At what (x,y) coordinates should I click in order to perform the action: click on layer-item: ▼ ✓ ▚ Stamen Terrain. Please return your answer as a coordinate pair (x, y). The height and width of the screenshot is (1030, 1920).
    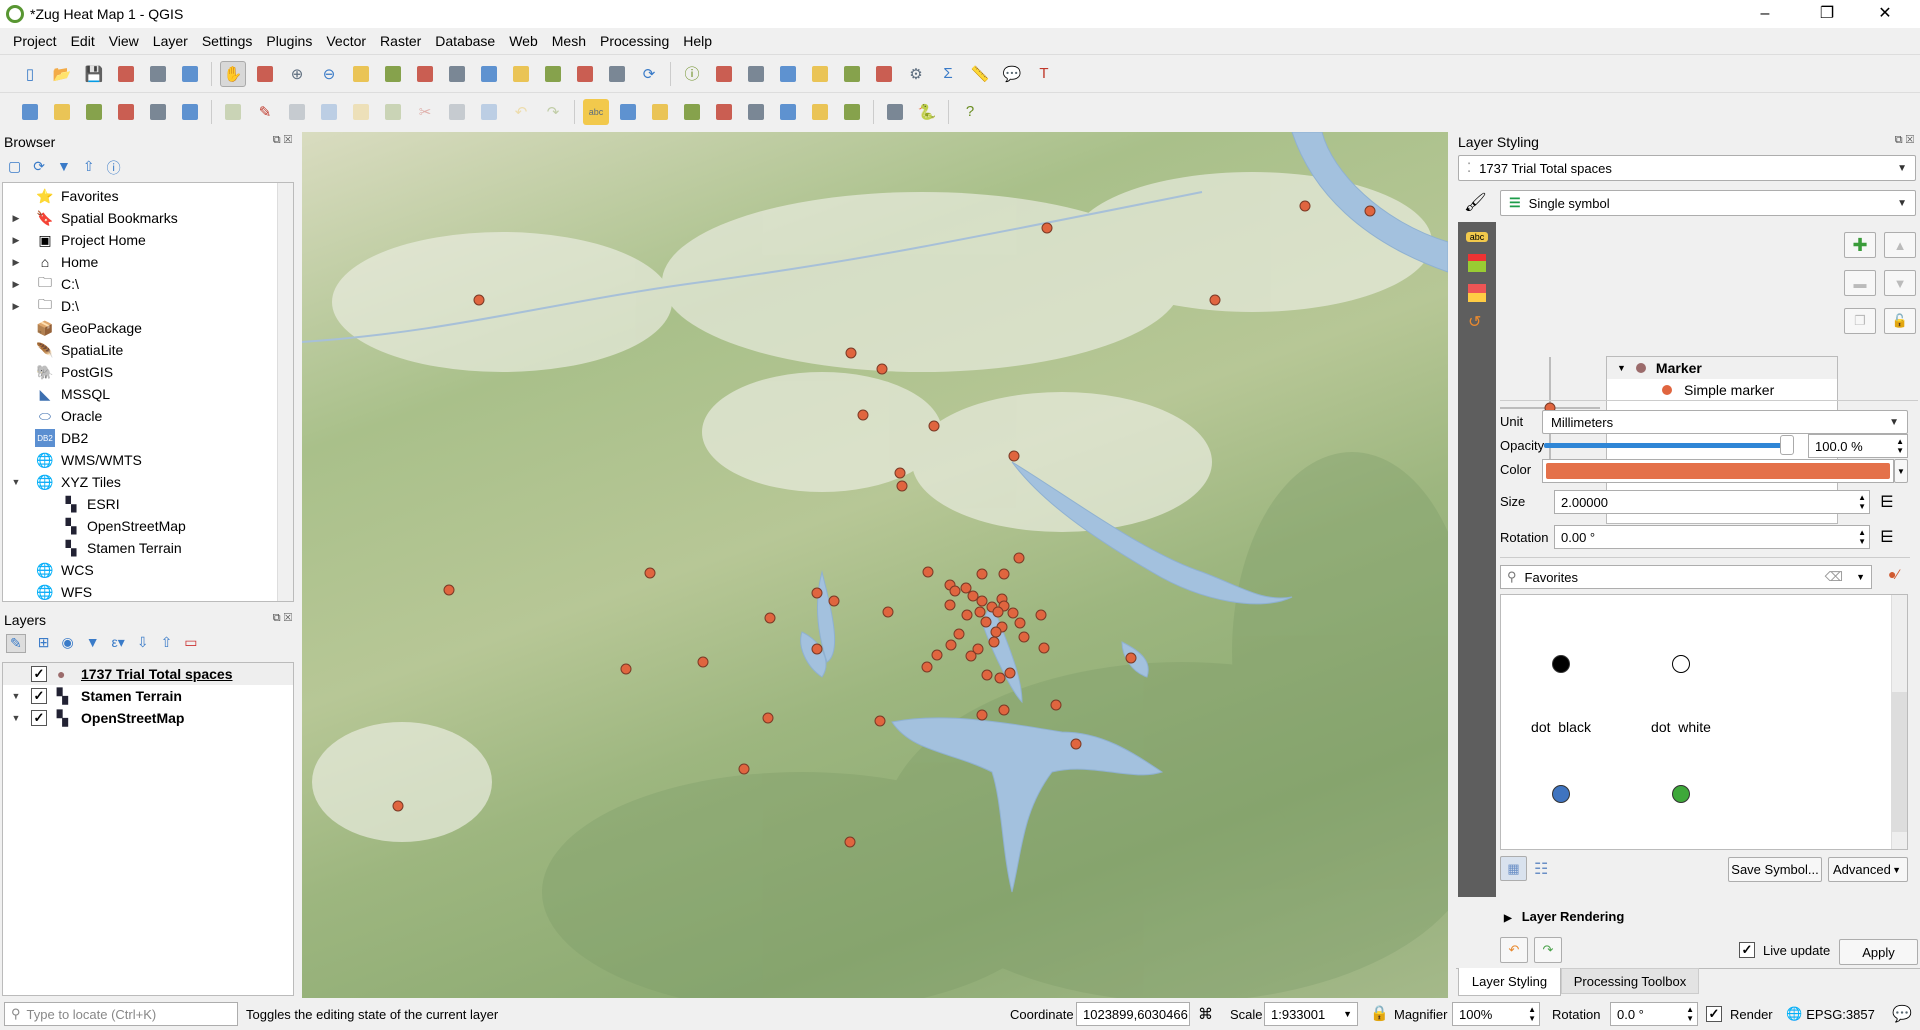
    Looking at the image, I should click on (148, 696).